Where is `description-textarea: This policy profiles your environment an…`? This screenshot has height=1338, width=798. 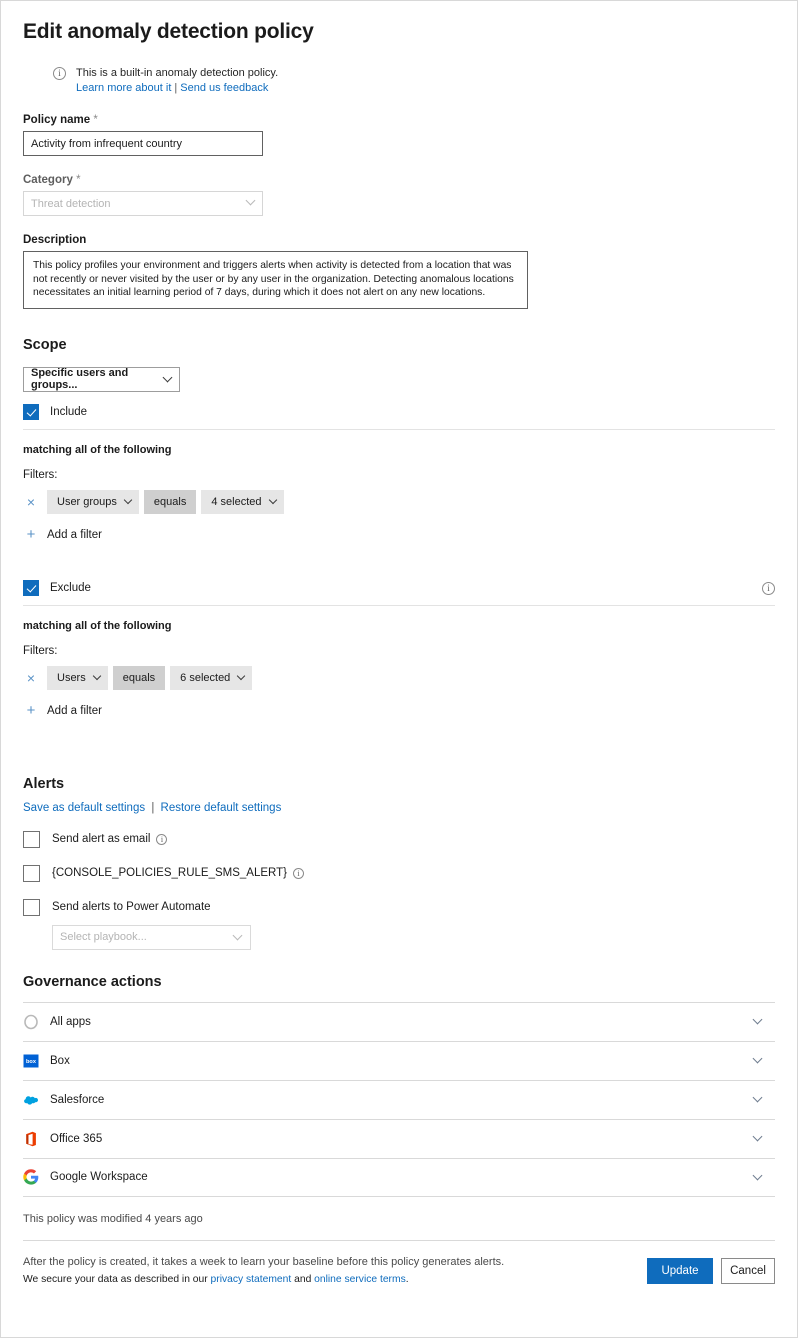
description-textarea: This policy profiles your environment an… is located at coordinates (275, 280).